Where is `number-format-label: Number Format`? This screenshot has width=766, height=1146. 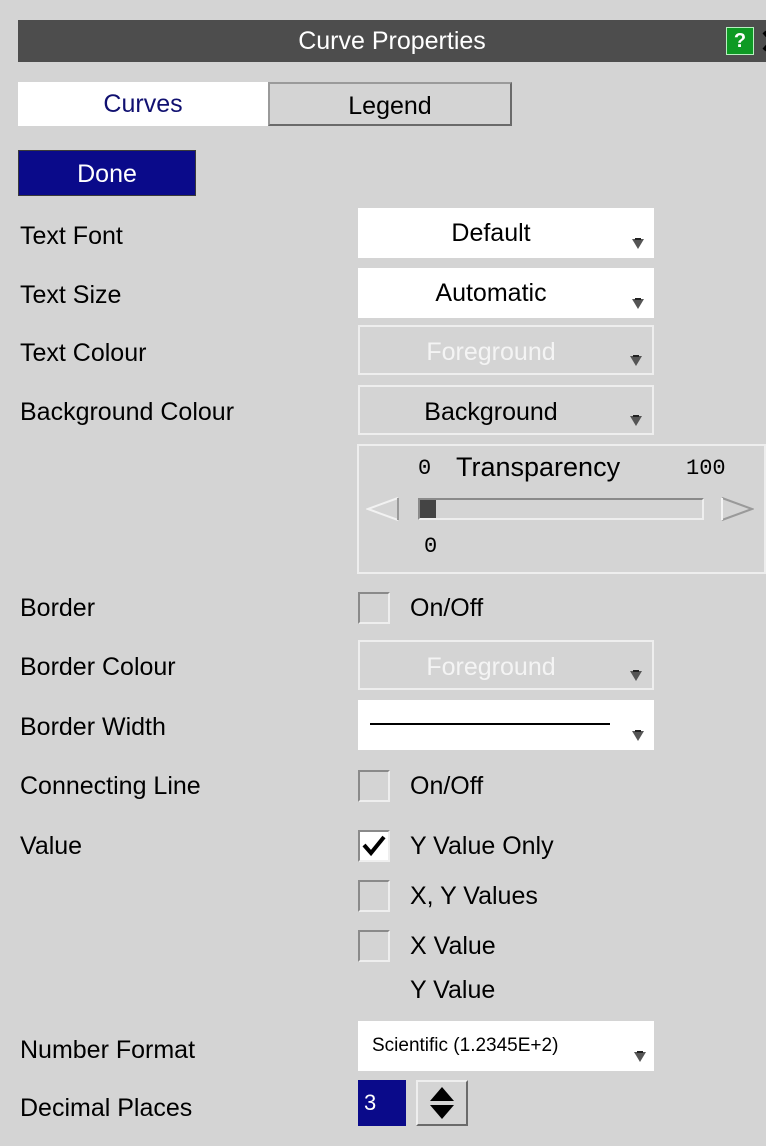
number-format-label: Number Format is located at coordinates (108, 1050).